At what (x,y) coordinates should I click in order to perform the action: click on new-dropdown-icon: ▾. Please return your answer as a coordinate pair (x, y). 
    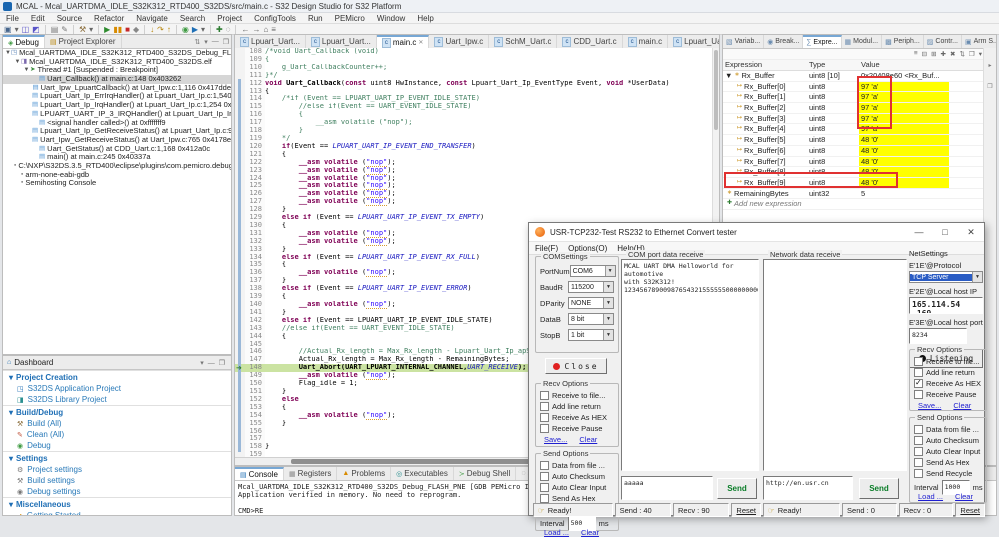
    Looking at the image, I should click on (17, 29).